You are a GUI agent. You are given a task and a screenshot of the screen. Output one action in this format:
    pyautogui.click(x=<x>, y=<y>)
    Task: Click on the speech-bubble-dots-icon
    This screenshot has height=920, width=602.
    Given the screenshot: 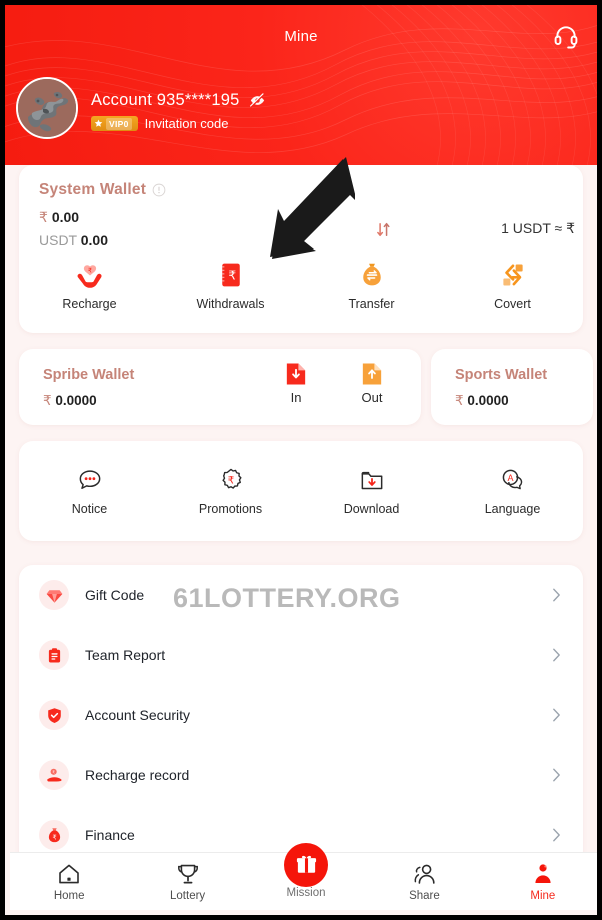 What is the action you would take?
    pyautogui.click(x=89, y=479)
    